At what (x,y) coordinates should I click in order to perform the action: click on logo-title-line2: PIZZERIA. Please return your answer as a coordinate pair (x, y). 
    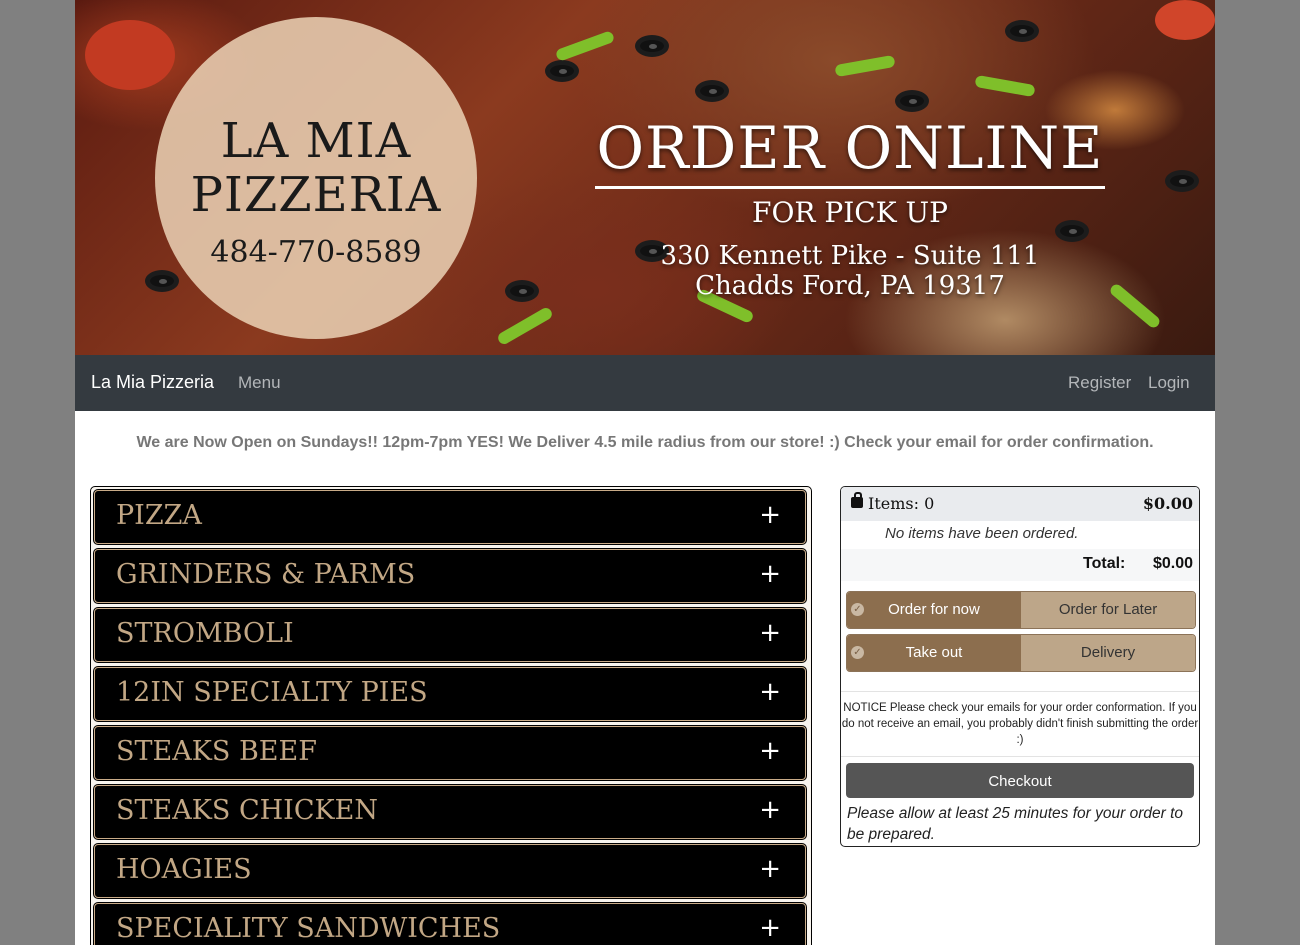
    Looking at the image, I should click on (316, 195).